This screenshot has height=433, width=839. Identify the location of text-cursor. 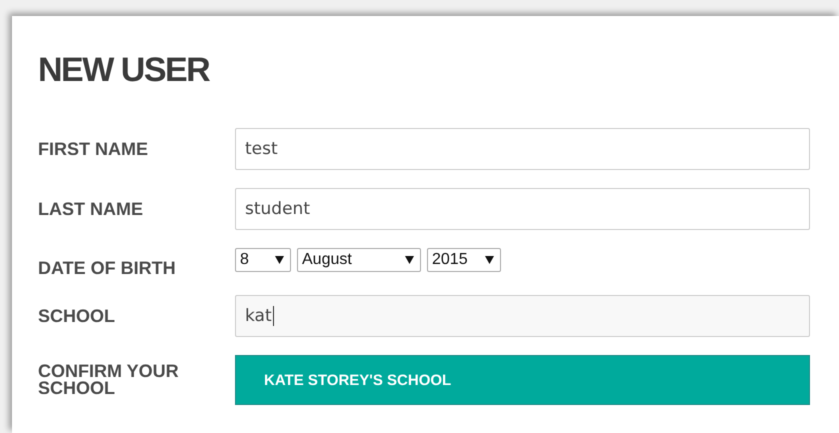
(273, 316).